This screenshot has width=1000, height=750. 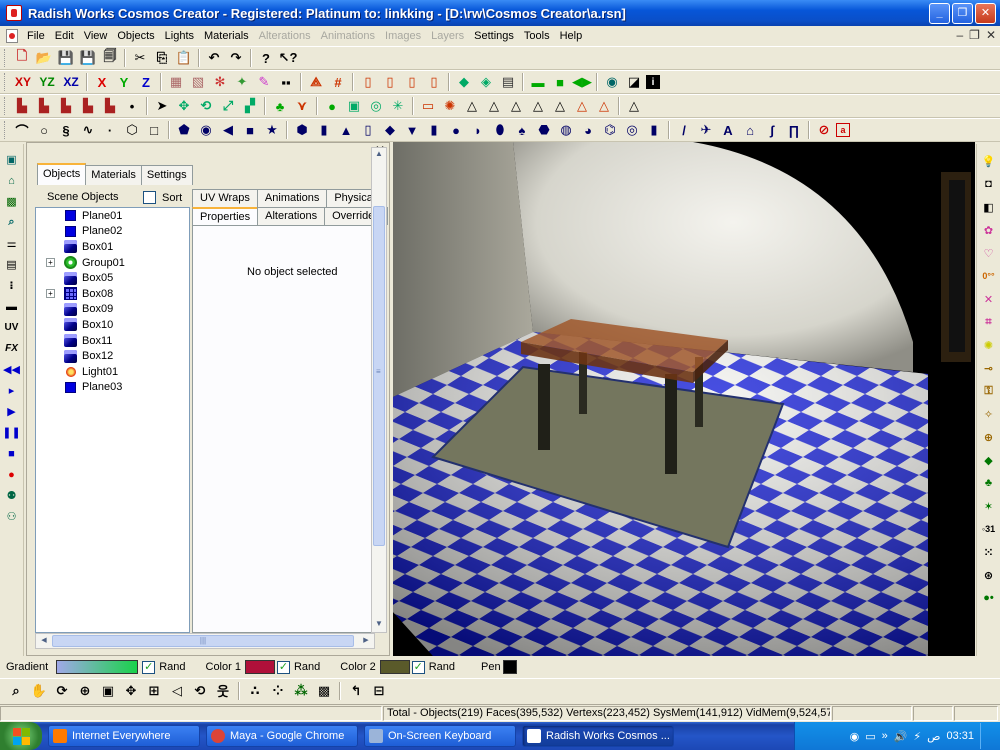 I want to click on spotlight-icon: ◧, so click(x=989, y=207).